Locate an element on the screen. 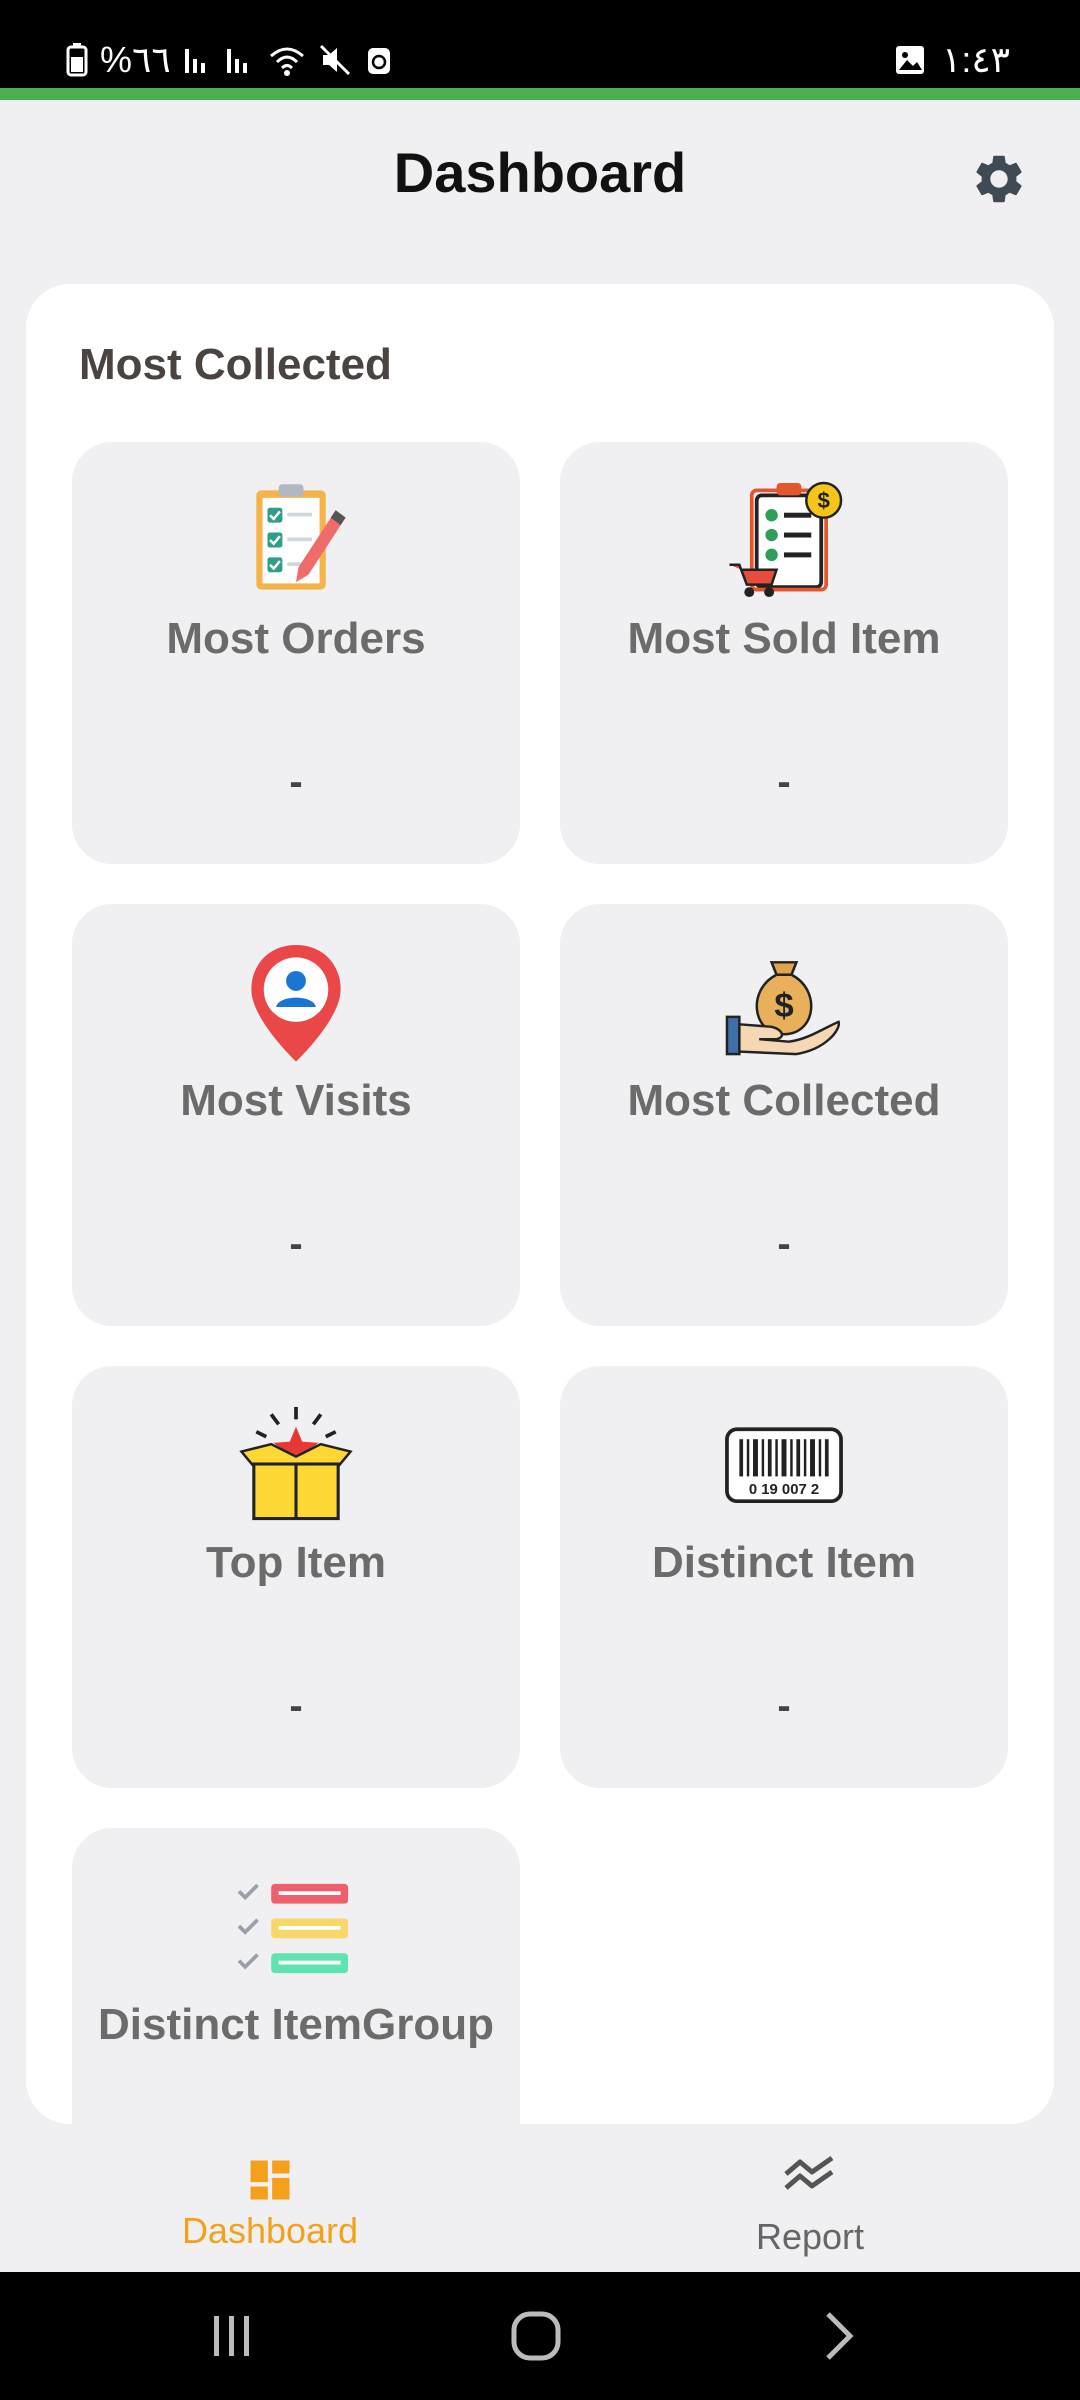 Image resolution: width=1080 pixels, height=2400 pixels. nav-item-dashboard: Dashboard is located at coordinates (270, 2198).